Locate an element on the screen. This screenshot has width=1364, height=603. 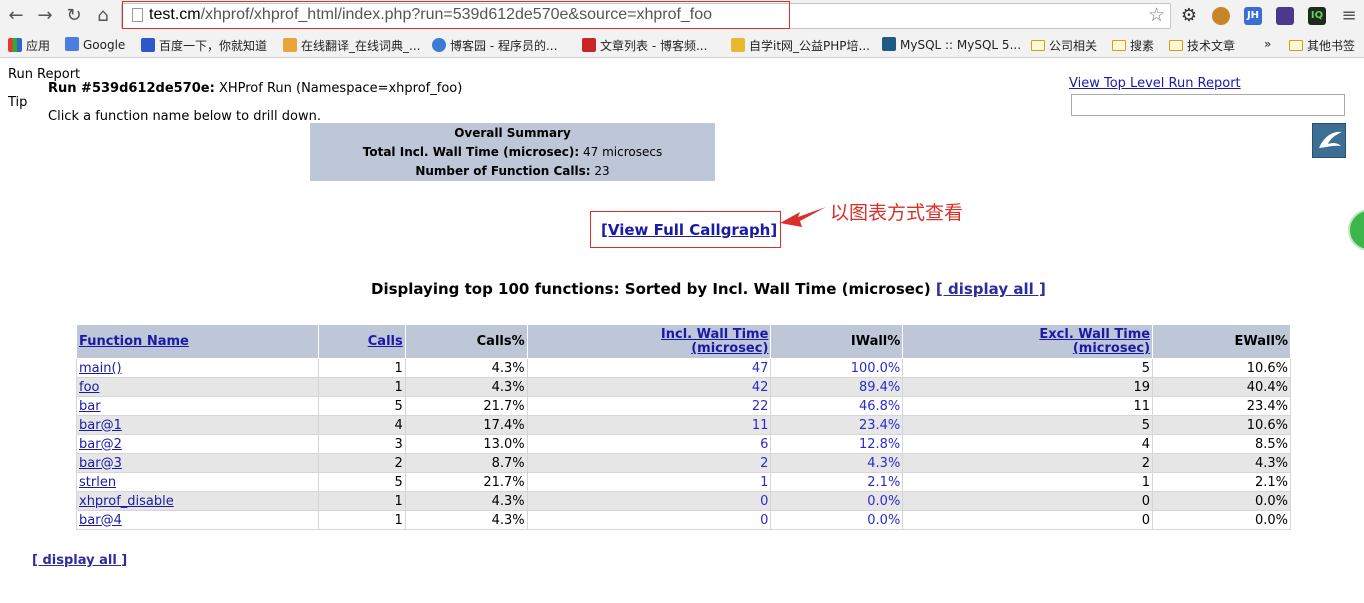
csdn-icon is located at coordinates (589, 45).